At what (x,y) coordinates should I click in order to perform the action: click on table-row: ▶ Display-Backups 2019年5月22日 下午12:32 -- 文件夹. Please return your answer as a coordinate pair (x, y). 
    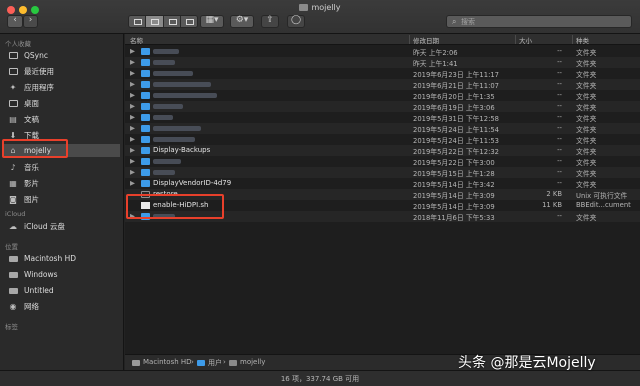
    Looking at the image, I should click on (382, 150).